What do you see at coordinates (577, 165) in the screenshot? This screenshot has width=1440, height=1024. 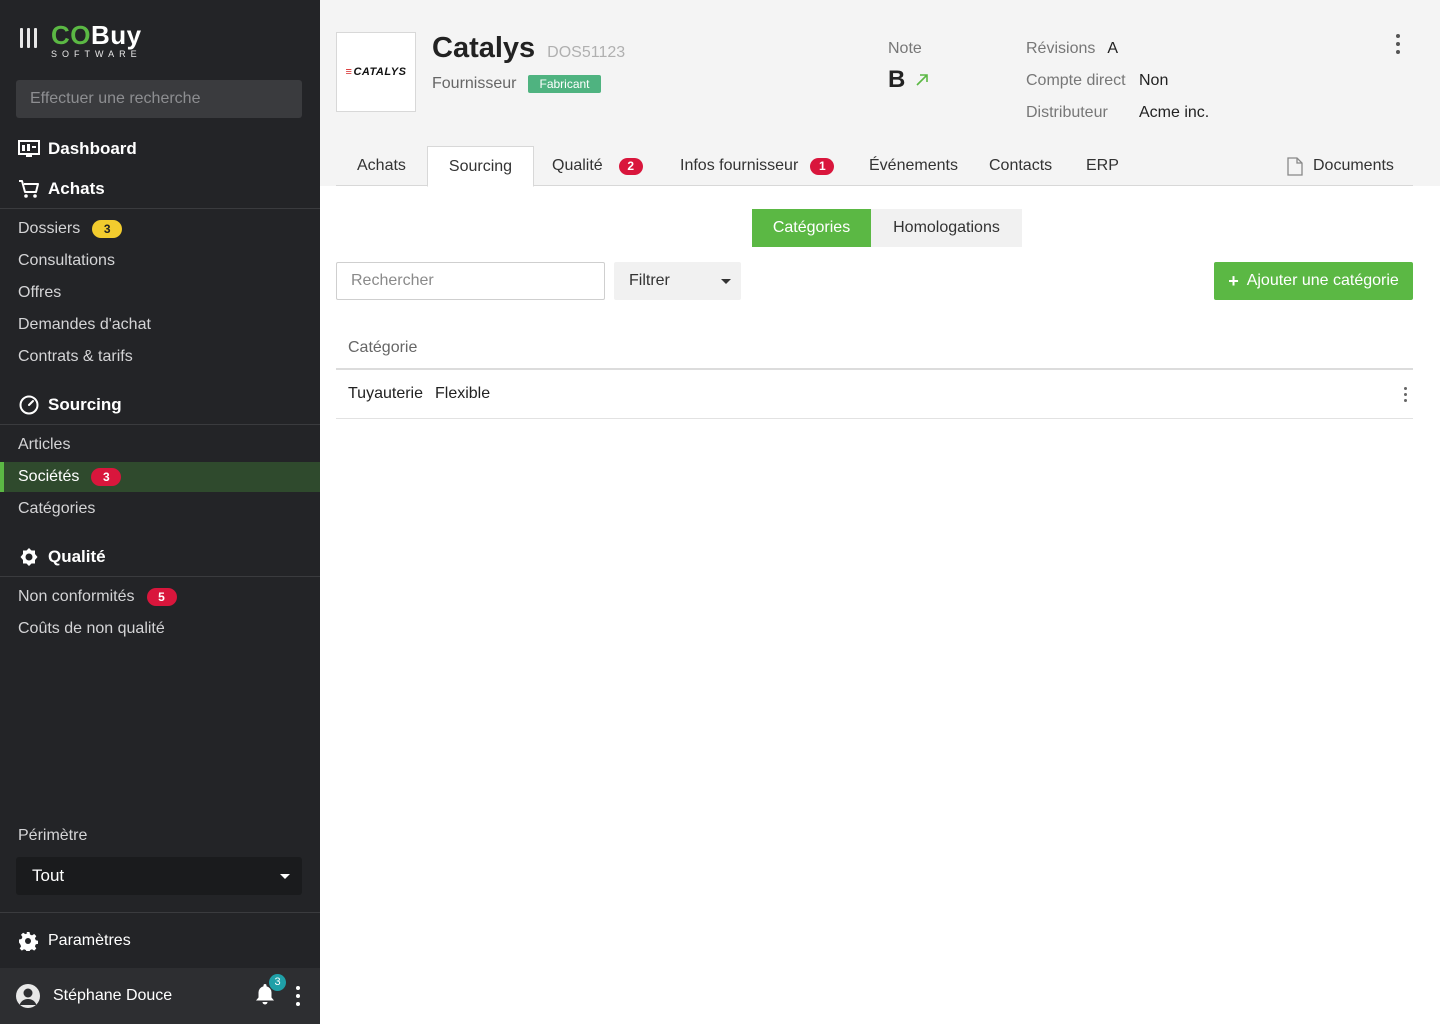 I see `tab-label: Qualité` at bounding box center [577, 165].